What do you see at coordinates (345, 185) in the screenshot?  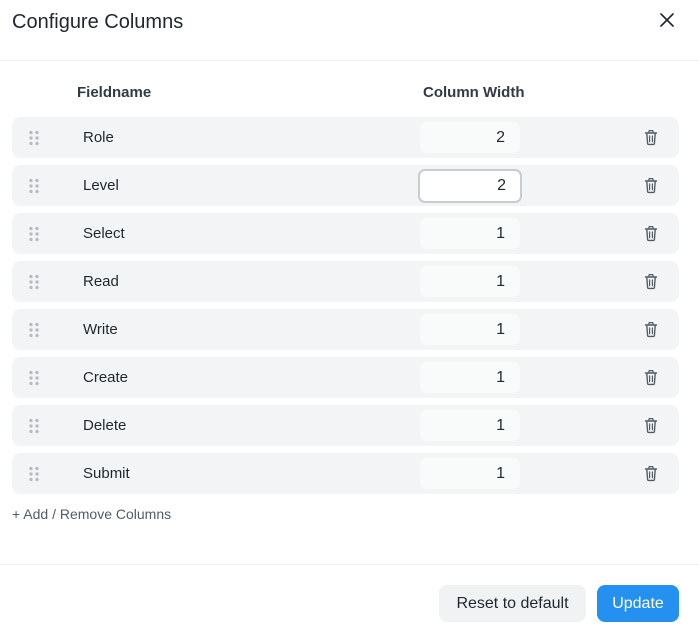 I see `column-row-level: Level` at bounding box center [345, 185].